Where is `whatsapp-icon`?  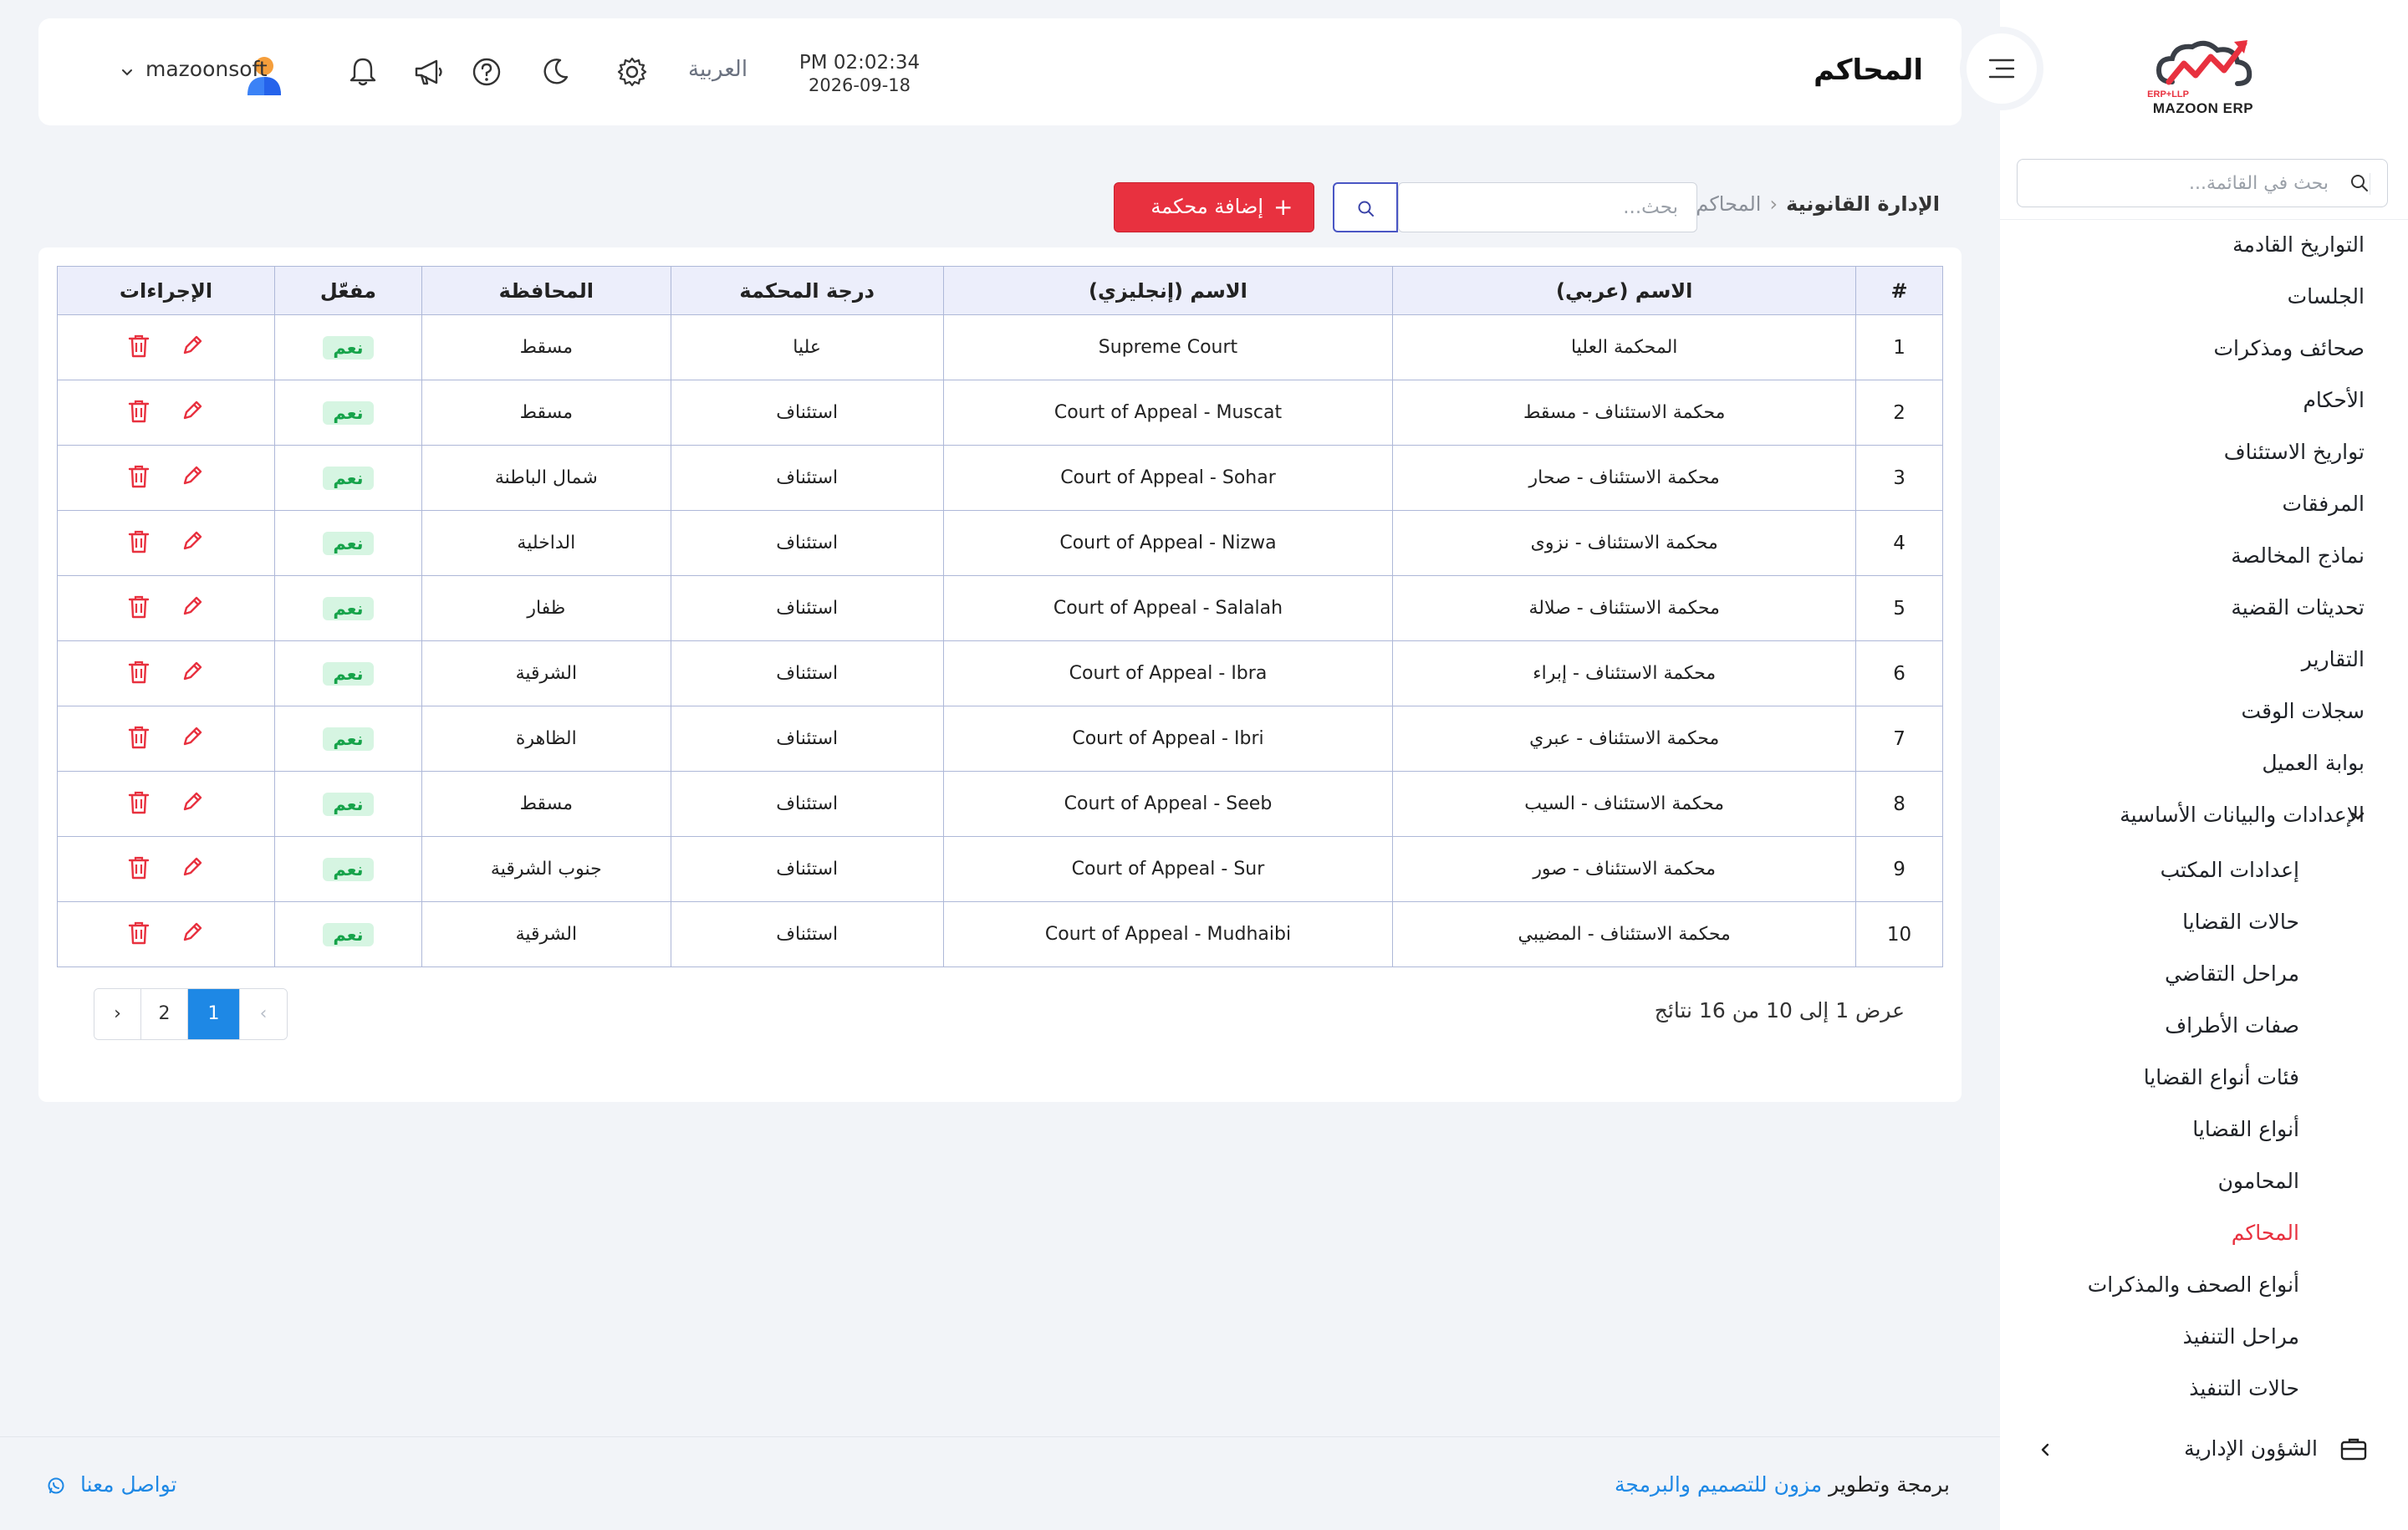
whatsapp-icon is located at coordinates (56, 1485).